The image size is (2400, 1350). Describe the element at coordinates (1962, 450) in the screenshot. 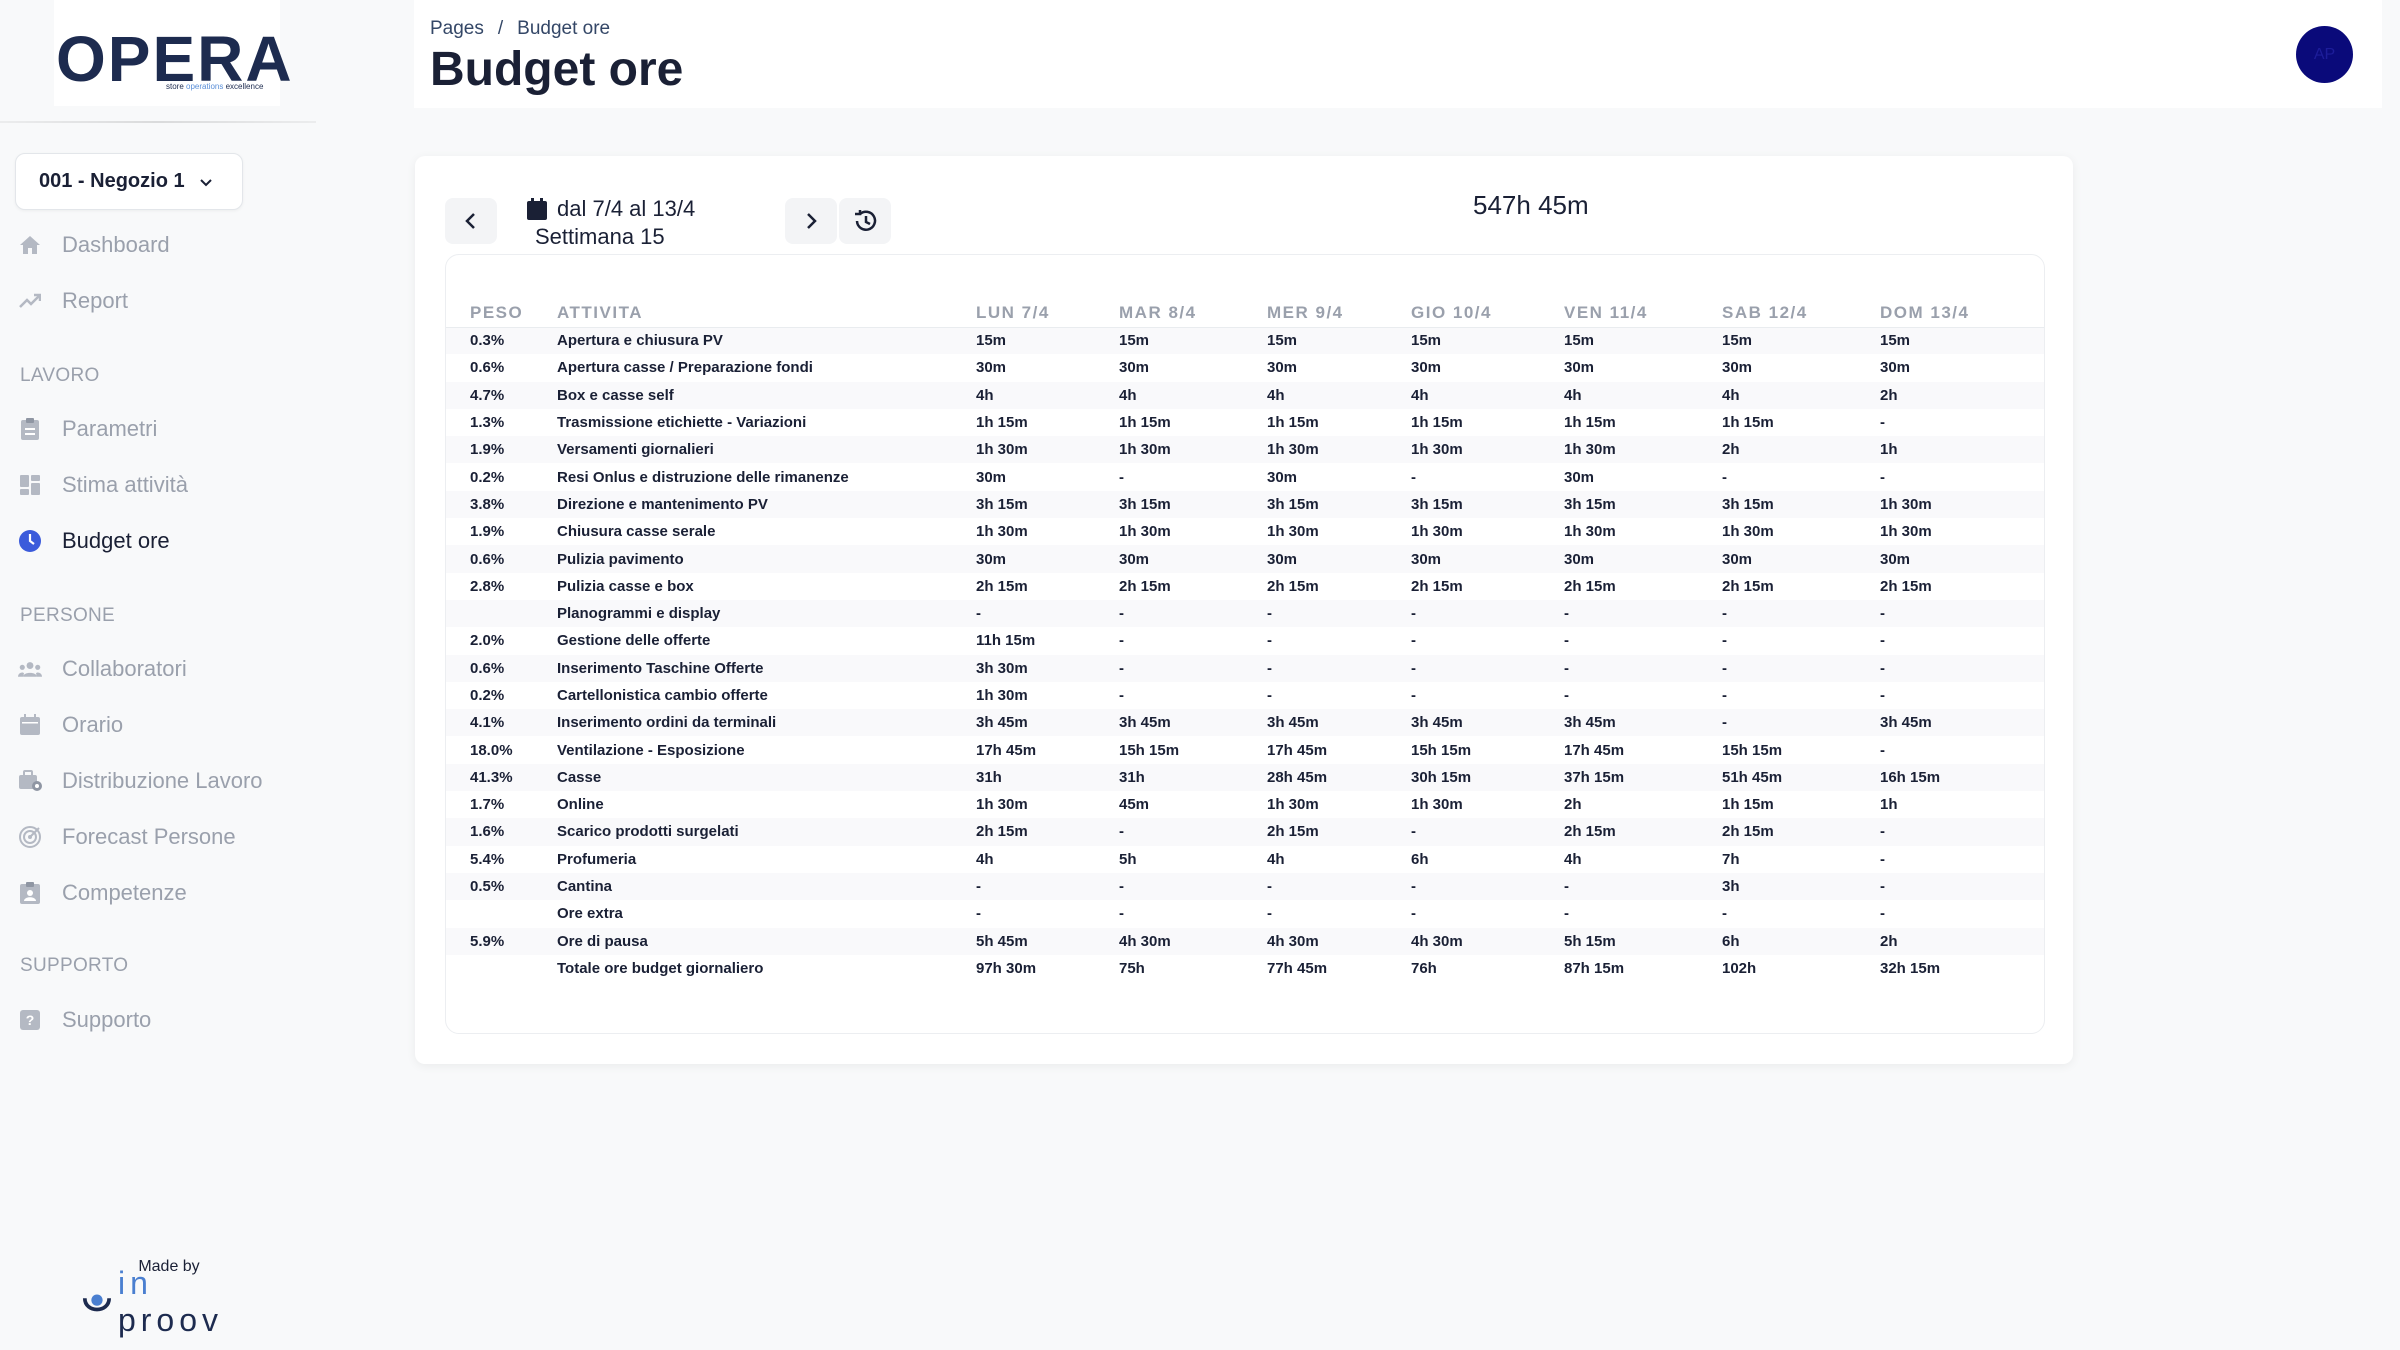

I see `hours-cell: 1h` at that location.